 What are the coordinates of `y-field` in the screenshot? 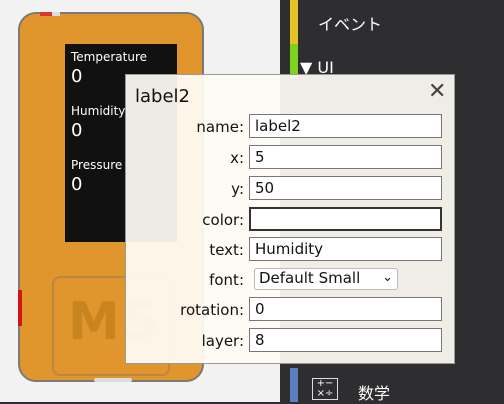 It's located at (345, 188).